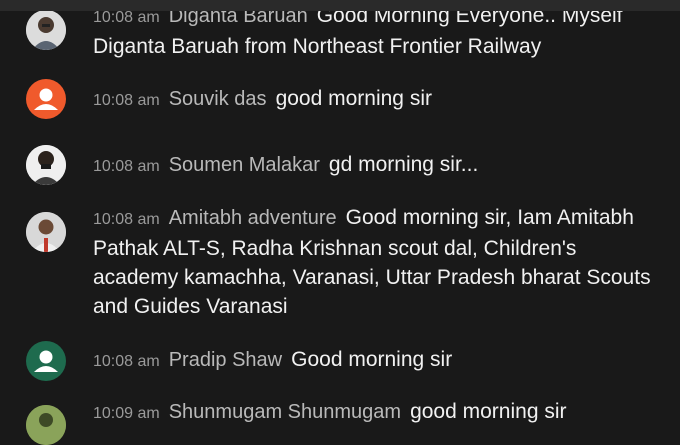  What do you see at coordinates (244, 165) in the screenshot?
I see `message-author: Soumen Malakar` at bounding box center [244, 165].